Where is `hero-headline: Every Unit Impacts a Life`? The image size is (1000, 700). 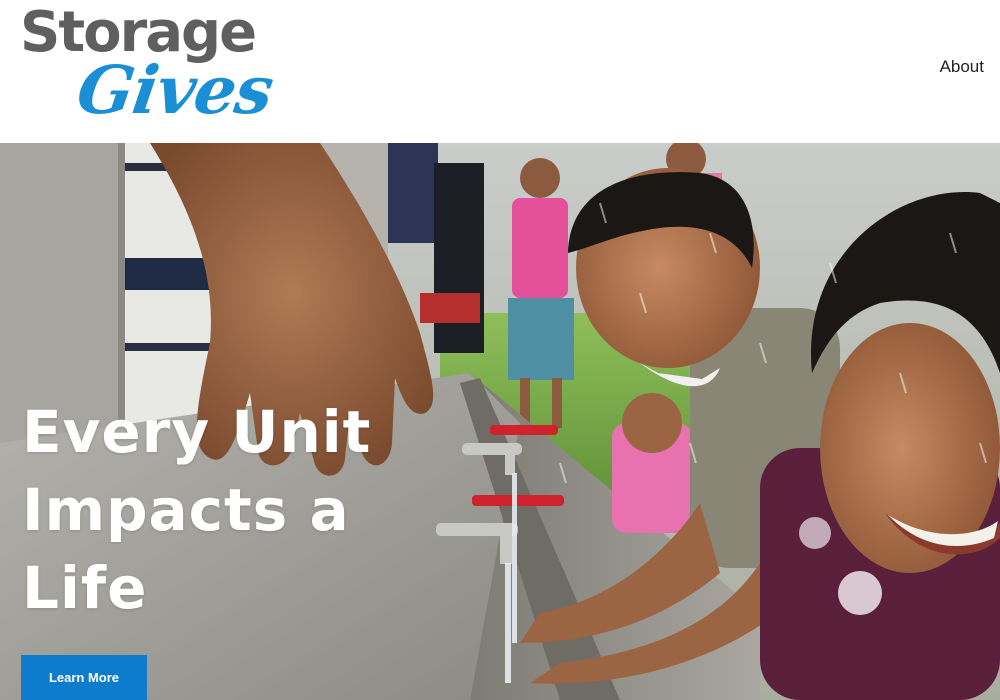 hero-headline: Every Unit Impacts a Life is located at coordinates (232, 510).